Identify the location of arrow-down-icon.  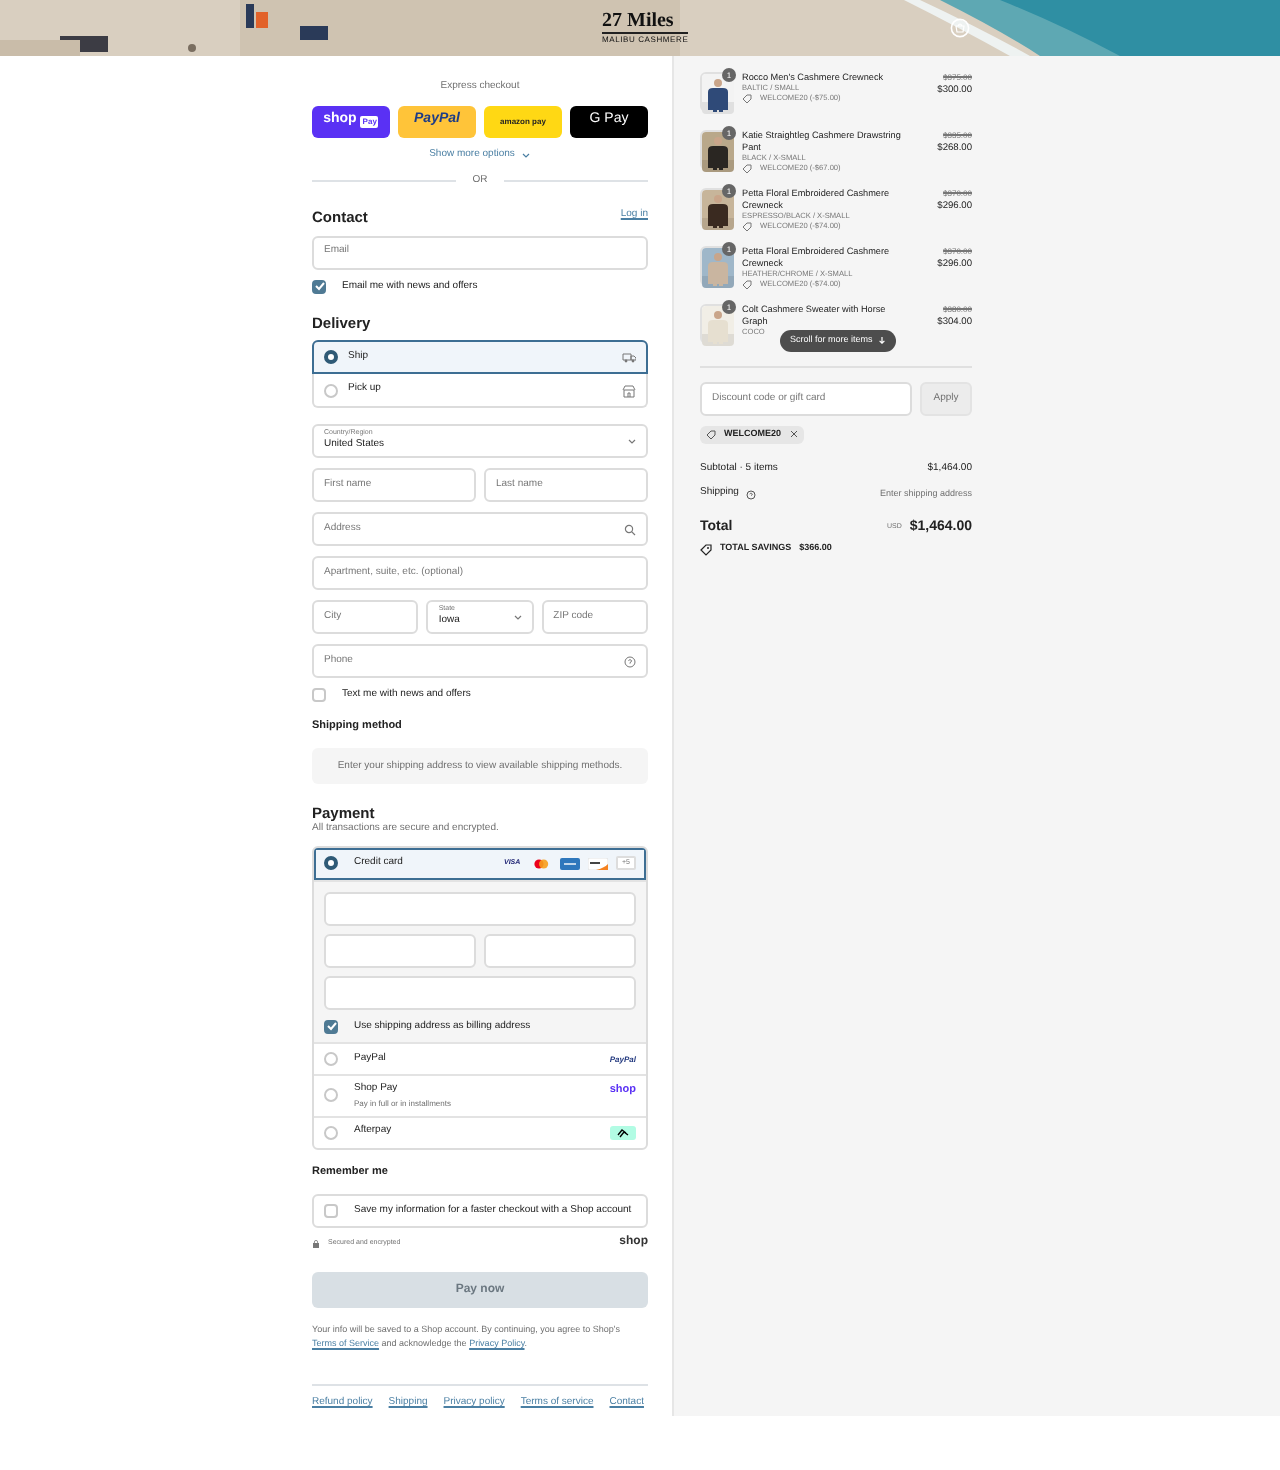
(882, 340).